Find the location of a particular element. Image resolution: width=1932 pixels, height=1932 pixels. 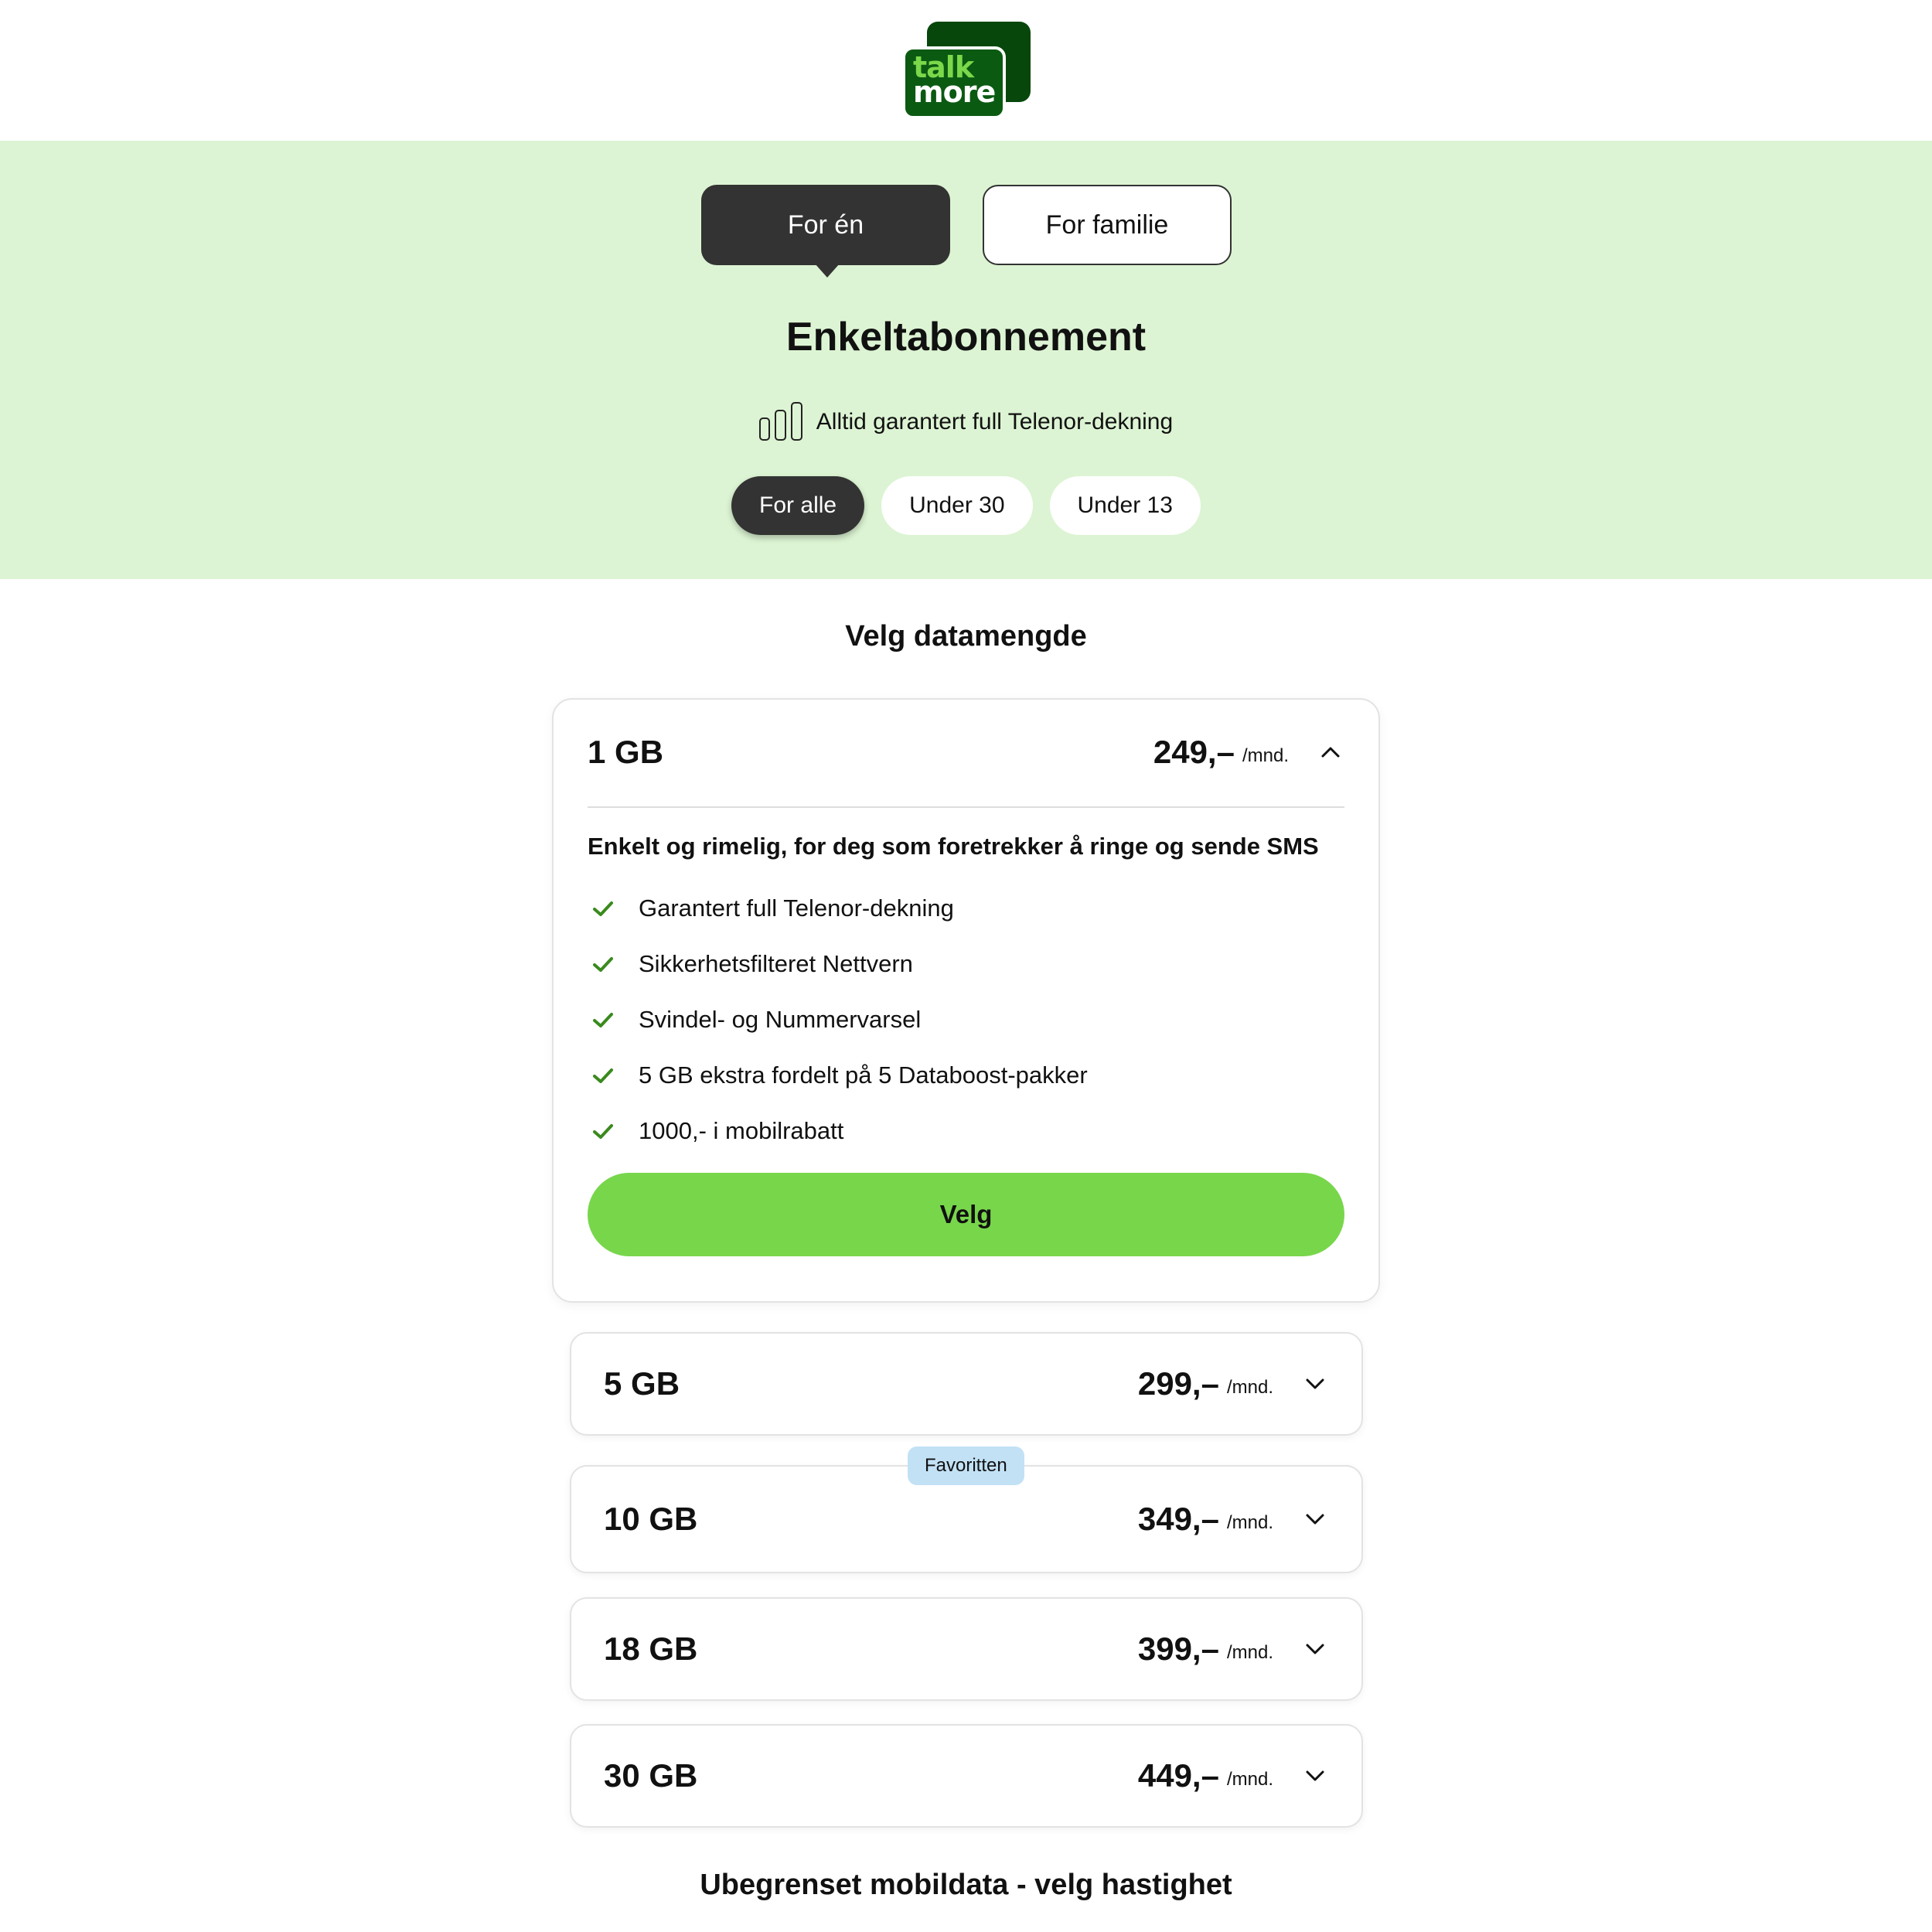

data-section-title: Velg datamengde is located at coordinates (966, 636).